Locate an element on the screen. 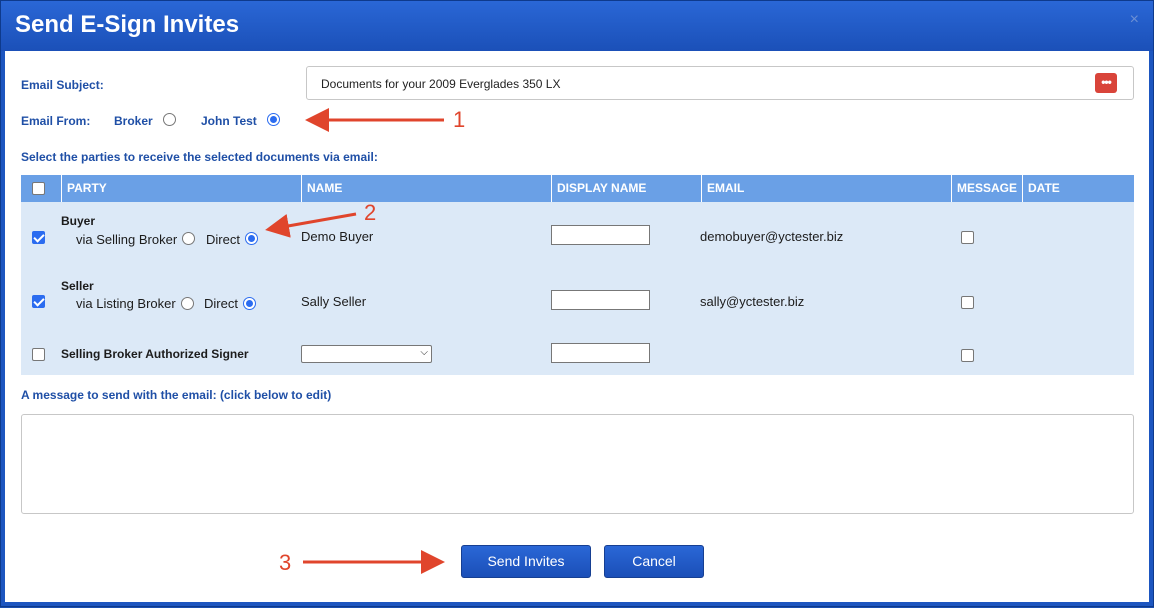 The width and height of the screenshot is (1154, 608). annotation-number-1: 1 is located at coordinates (459, 119).